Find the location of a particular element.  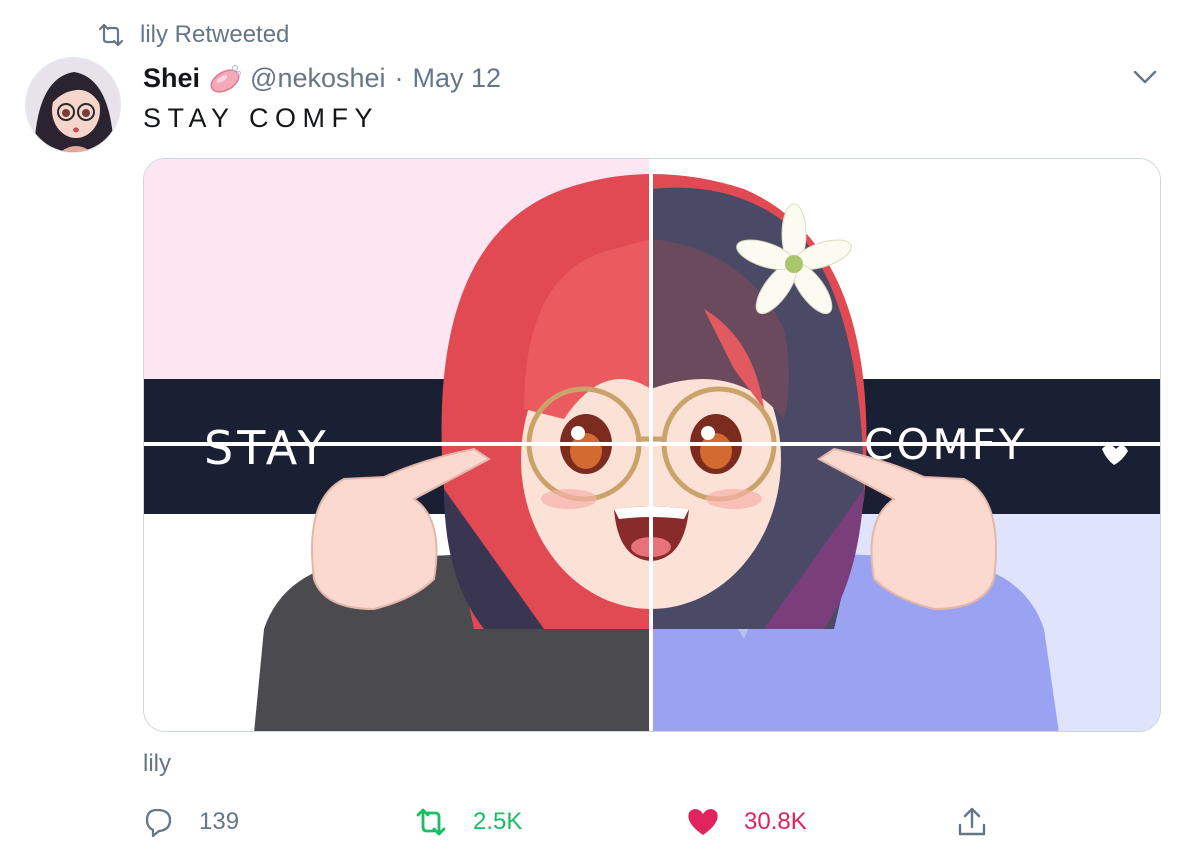

author-display-name: Shei is located at coordinates (171, 78).